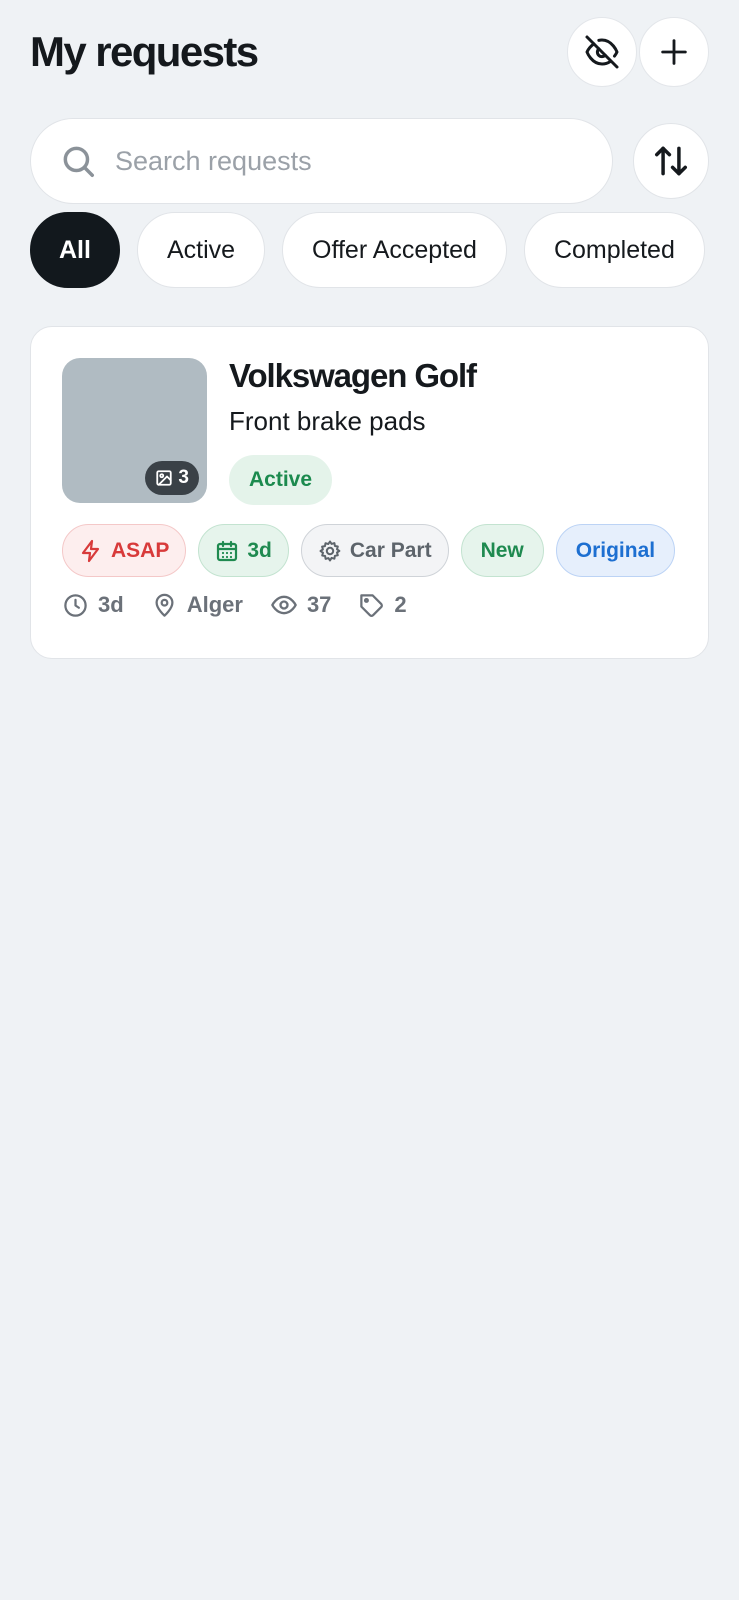  What do you see at coordinates (91, 551) in the screenshot?
I see `lightning-icon` at bounding box center [91, 551].